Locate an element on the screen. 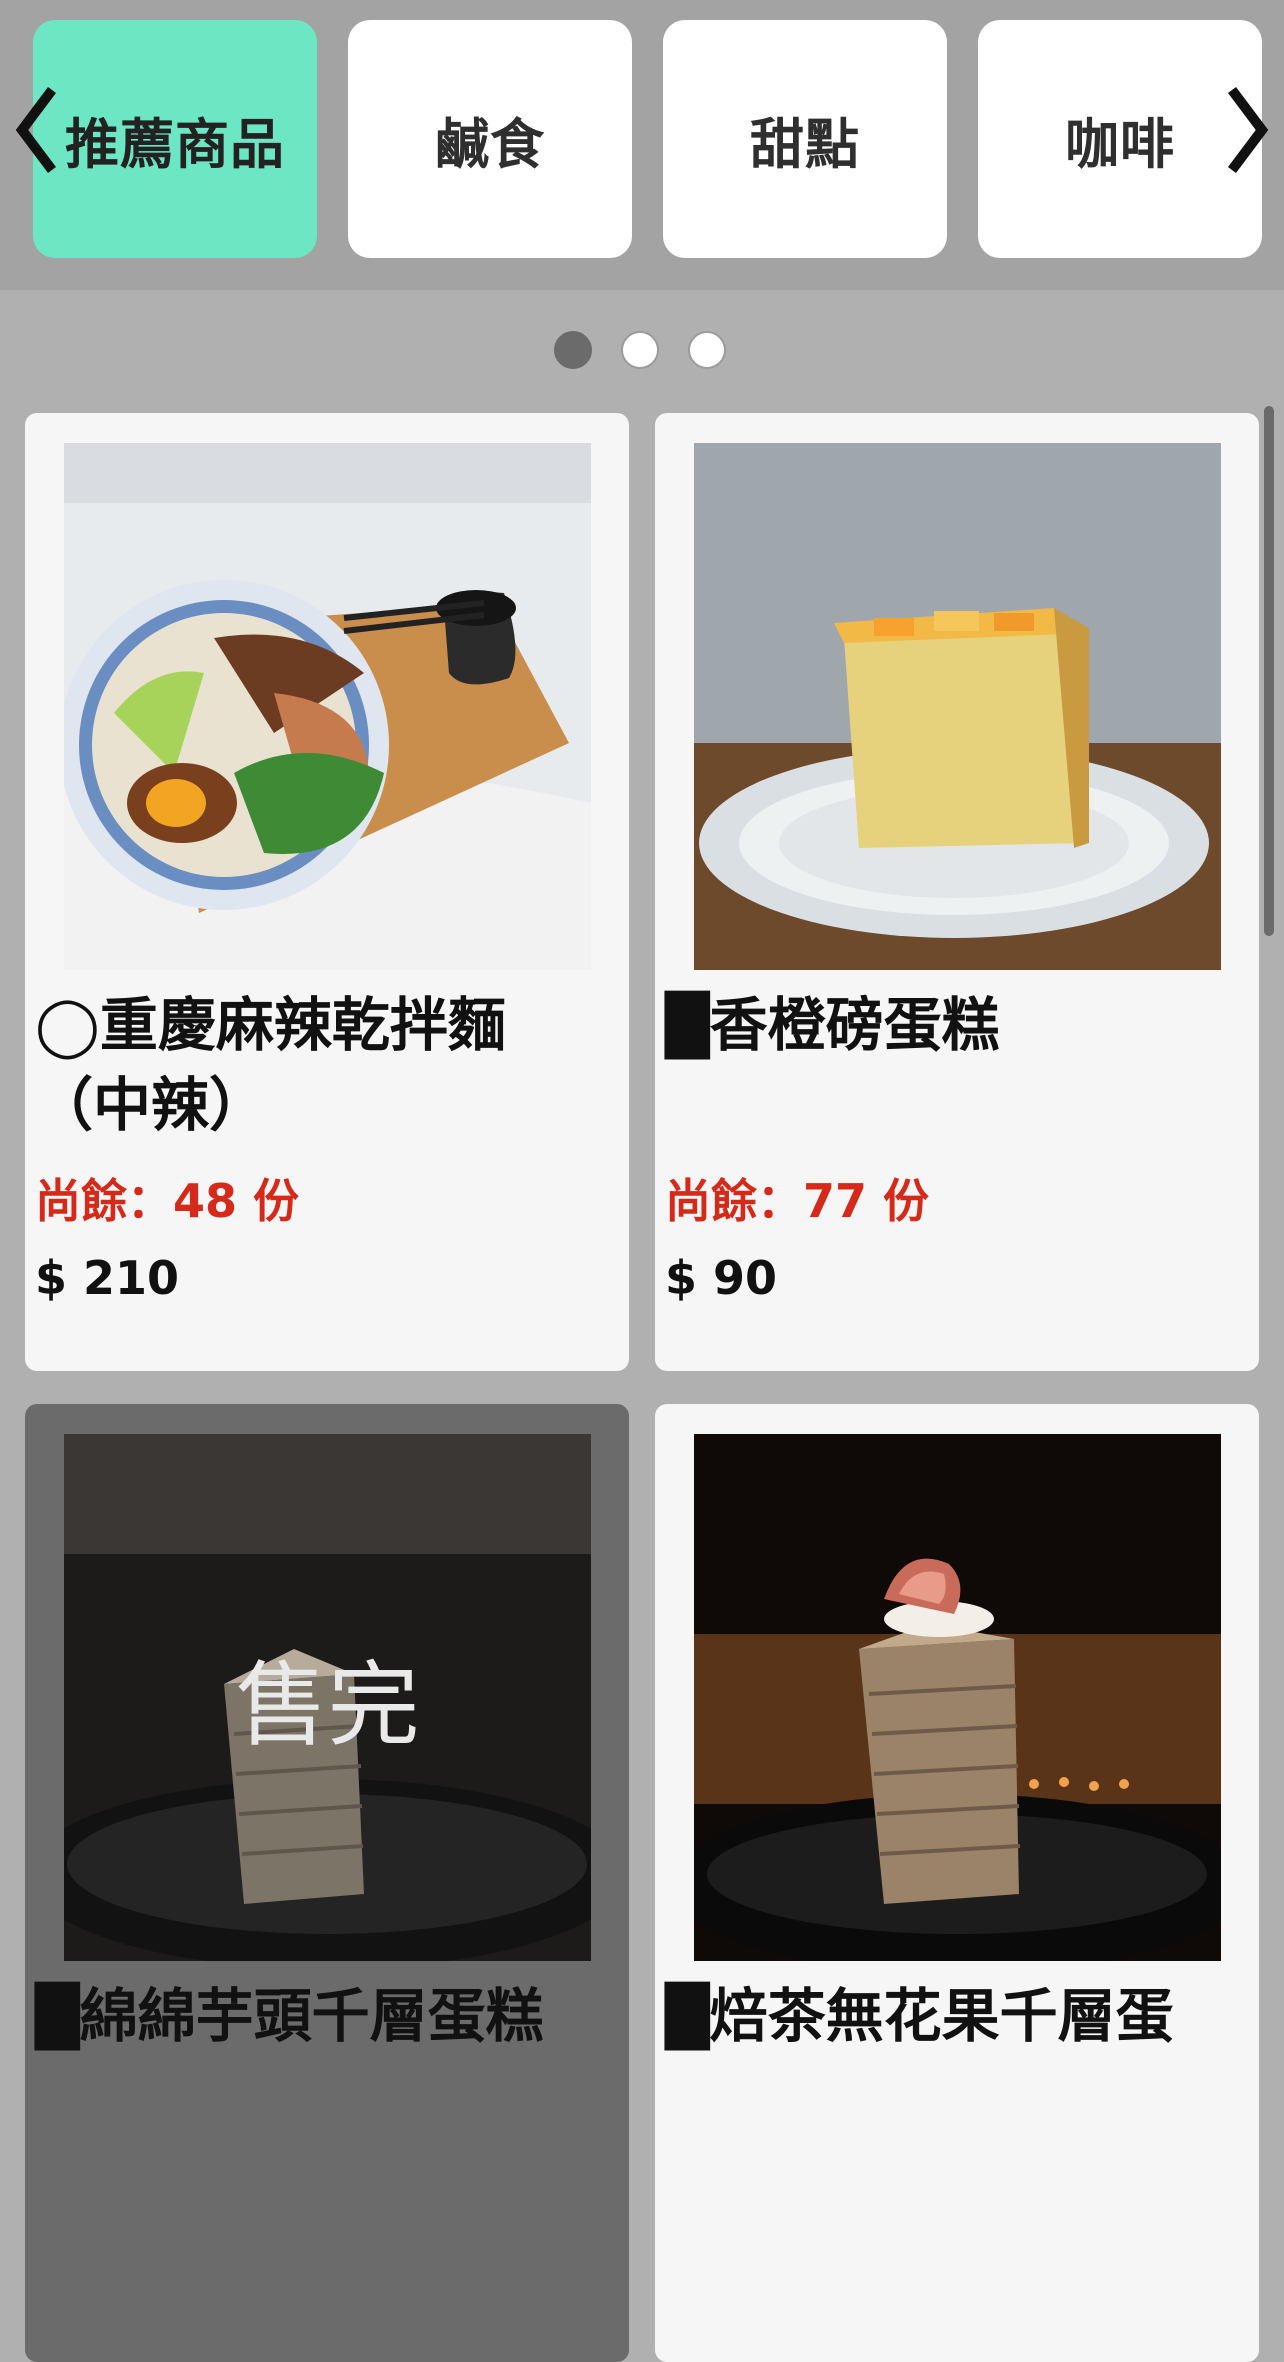  tab-savory: 鹹食 is located at coordinates (490, 139).